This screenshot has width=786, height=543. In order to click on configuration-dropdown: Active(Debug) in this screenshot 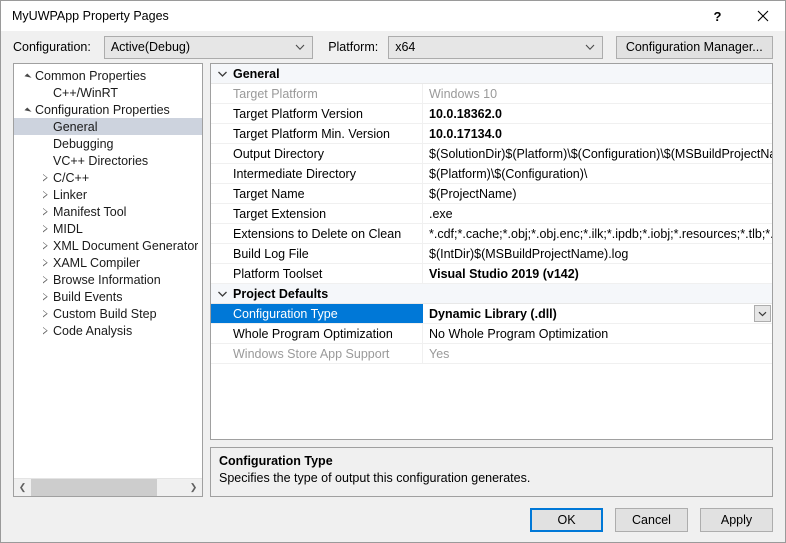, I will do `click(208, 47)`.